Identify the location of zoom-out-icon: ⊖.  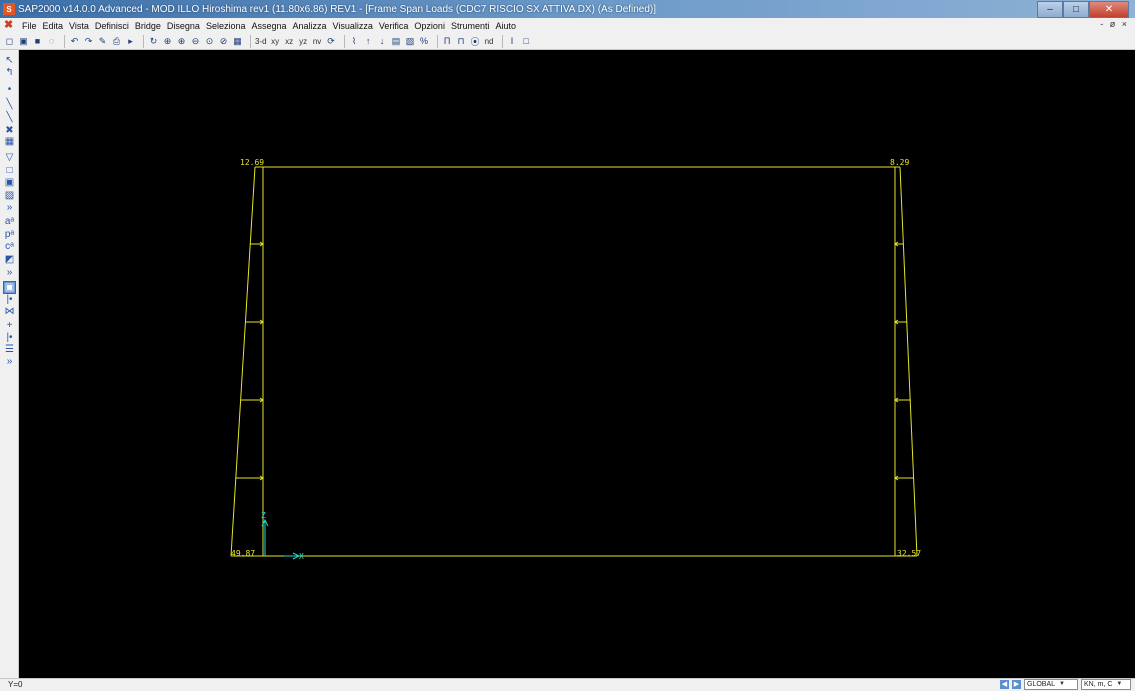
(195, 41).